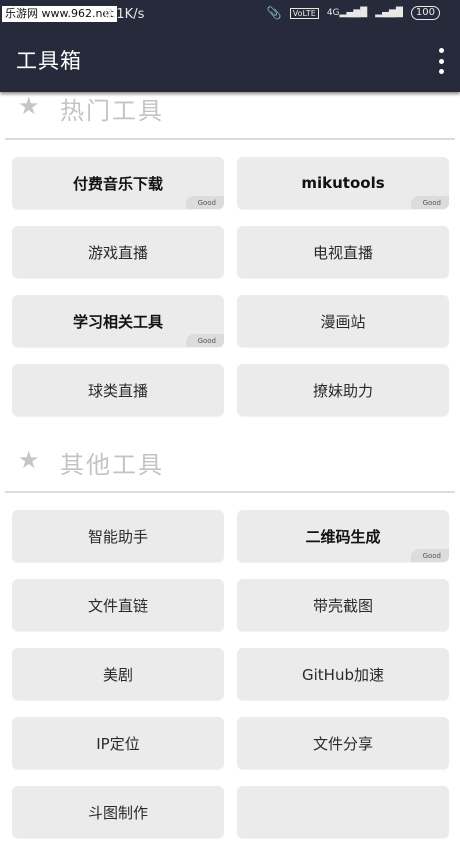 The image size is (460, 850). I want to click on divider-other, so click(230, 492).